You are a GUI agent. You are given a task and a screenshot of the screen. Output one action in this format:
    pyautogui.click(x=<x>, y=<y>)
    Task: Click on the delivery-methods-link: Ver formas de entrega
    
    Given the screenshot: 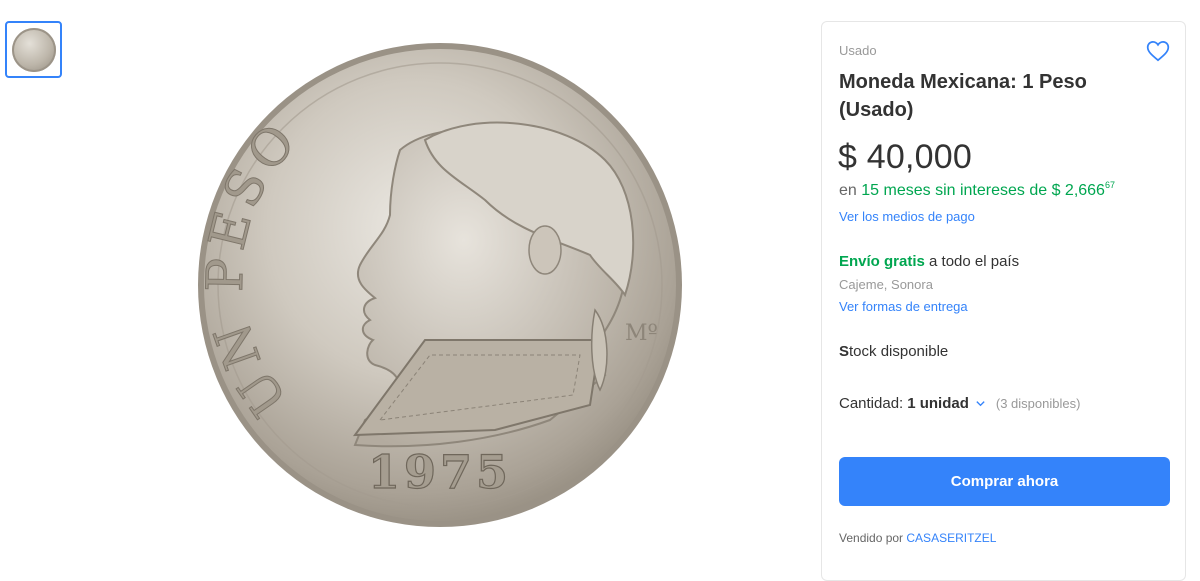 What is the action you would take?
    pyautogui.click(x=903, y=306)
    